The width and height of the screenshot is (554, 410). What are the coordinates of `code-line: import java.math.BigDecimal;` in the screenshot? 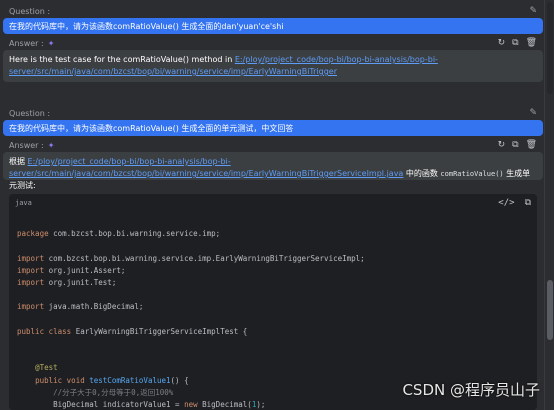 It's located at (80, 307).